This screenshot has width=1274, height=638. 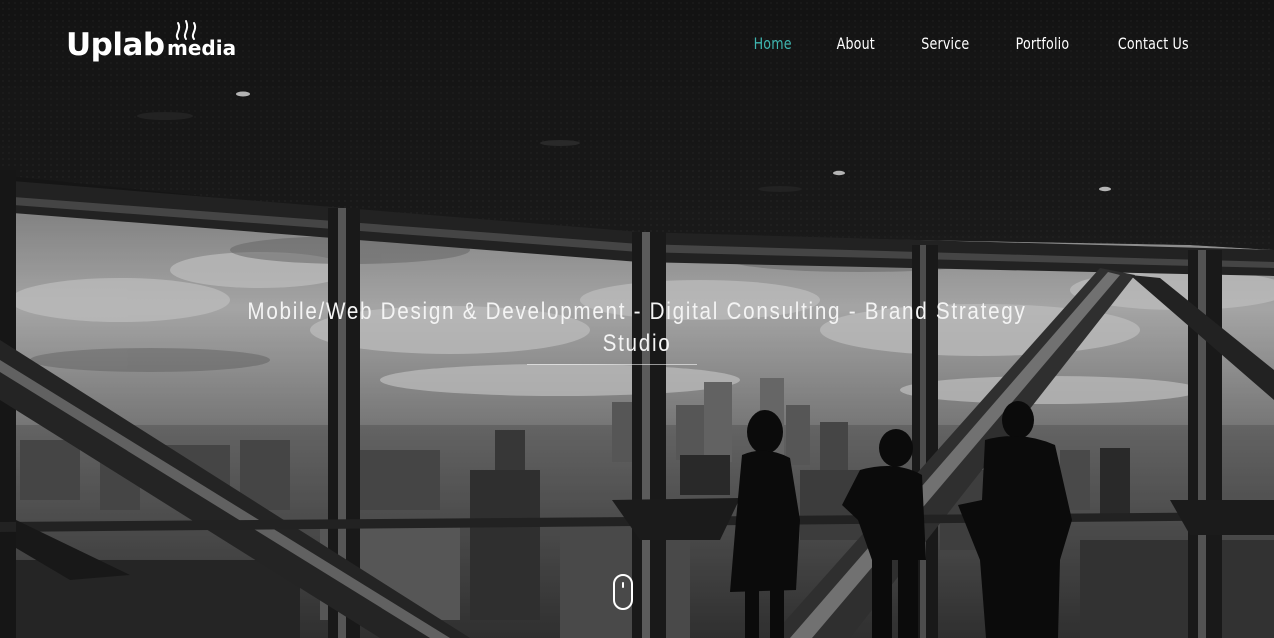 I want to click on brand-subname: media, so click(x=202, y=48).